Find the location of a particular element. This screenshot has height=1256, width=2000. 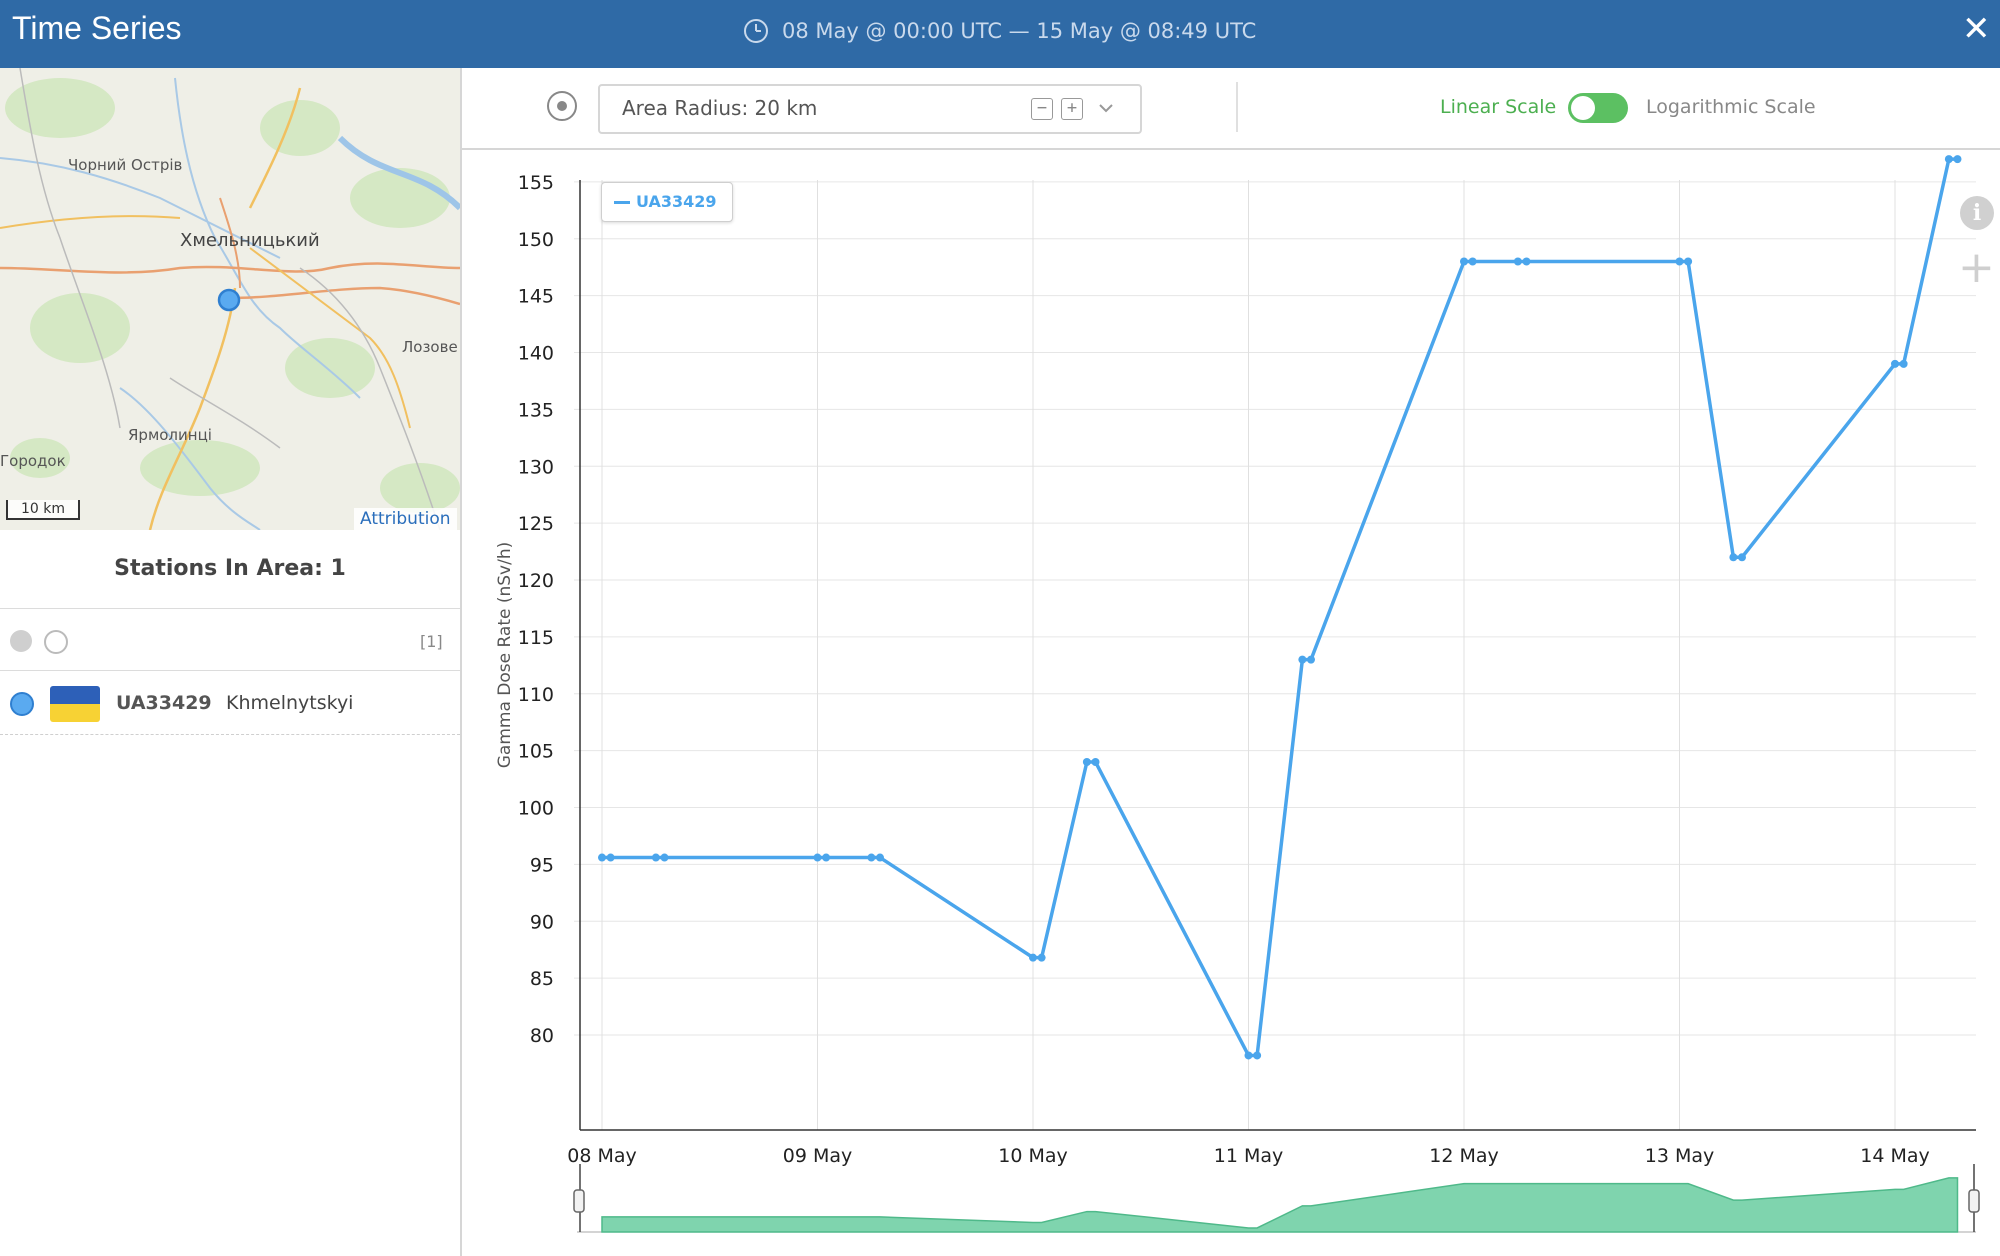

ukraine-flag-icon is located at coordinates (75, 704).